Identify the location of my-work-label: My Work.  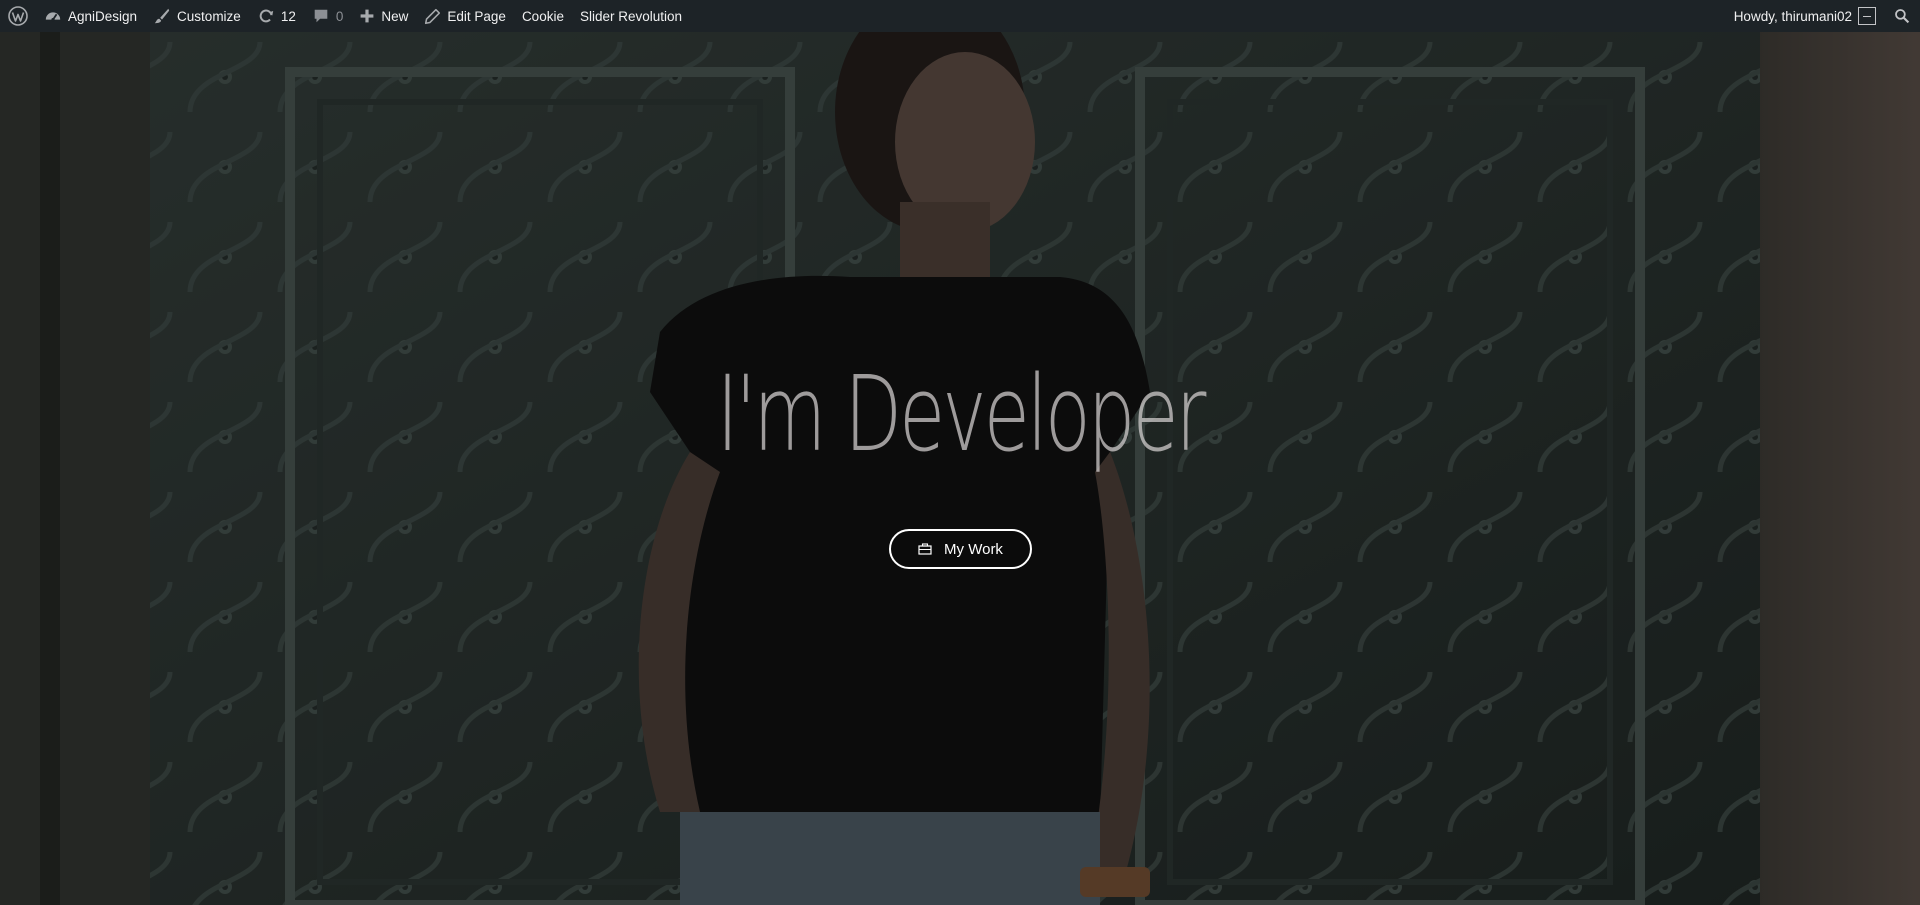
(973, 549).